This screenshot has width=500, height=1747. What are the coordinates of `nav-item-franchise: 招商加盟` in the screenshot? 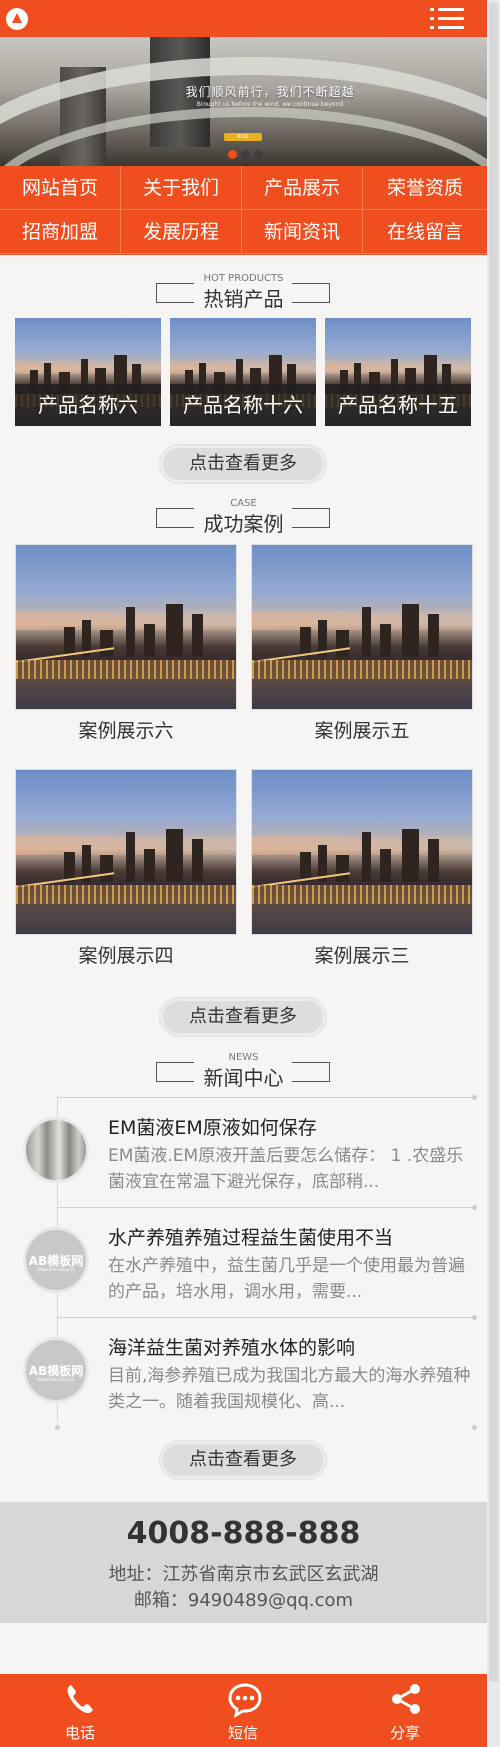 It's located at (60, 232).